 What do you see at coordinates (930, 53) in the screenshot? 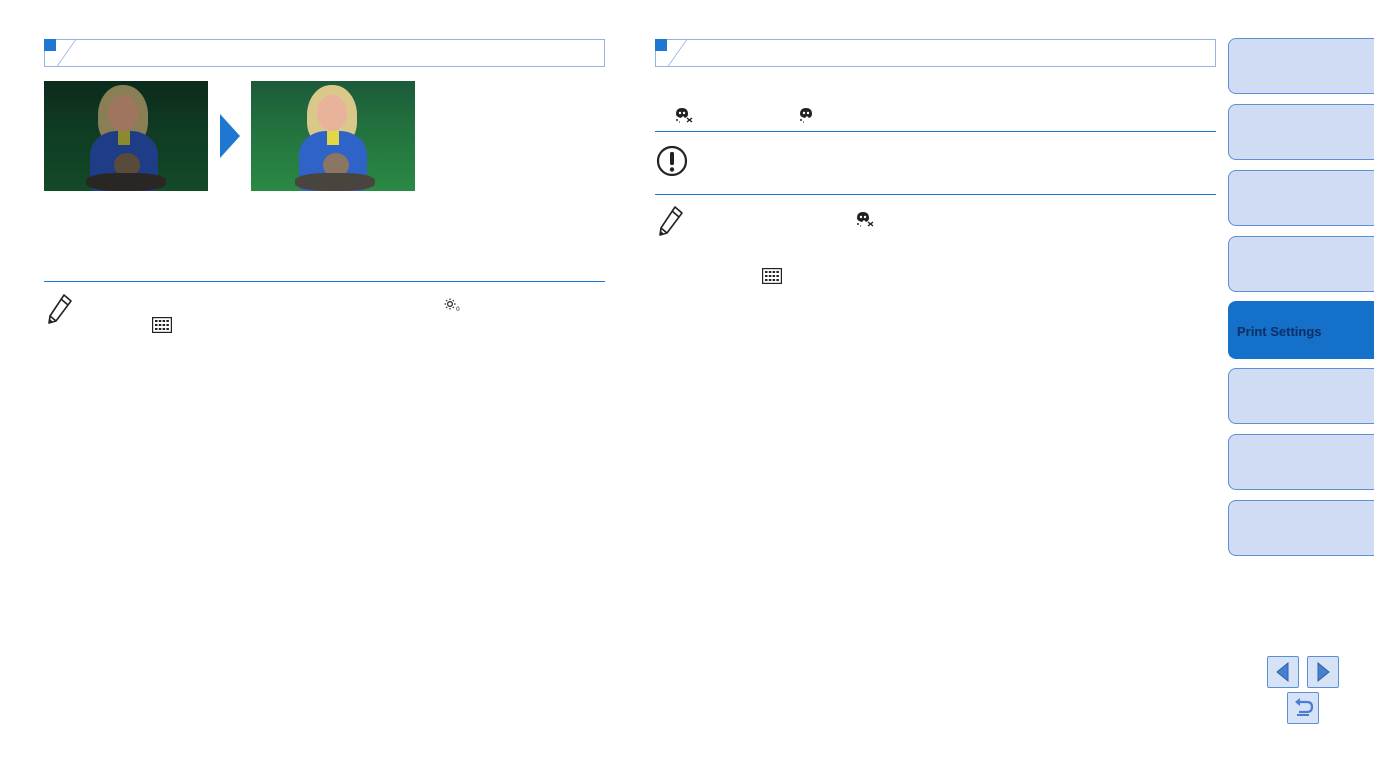
I see `section-header-right` at bounding box center [930, 53].